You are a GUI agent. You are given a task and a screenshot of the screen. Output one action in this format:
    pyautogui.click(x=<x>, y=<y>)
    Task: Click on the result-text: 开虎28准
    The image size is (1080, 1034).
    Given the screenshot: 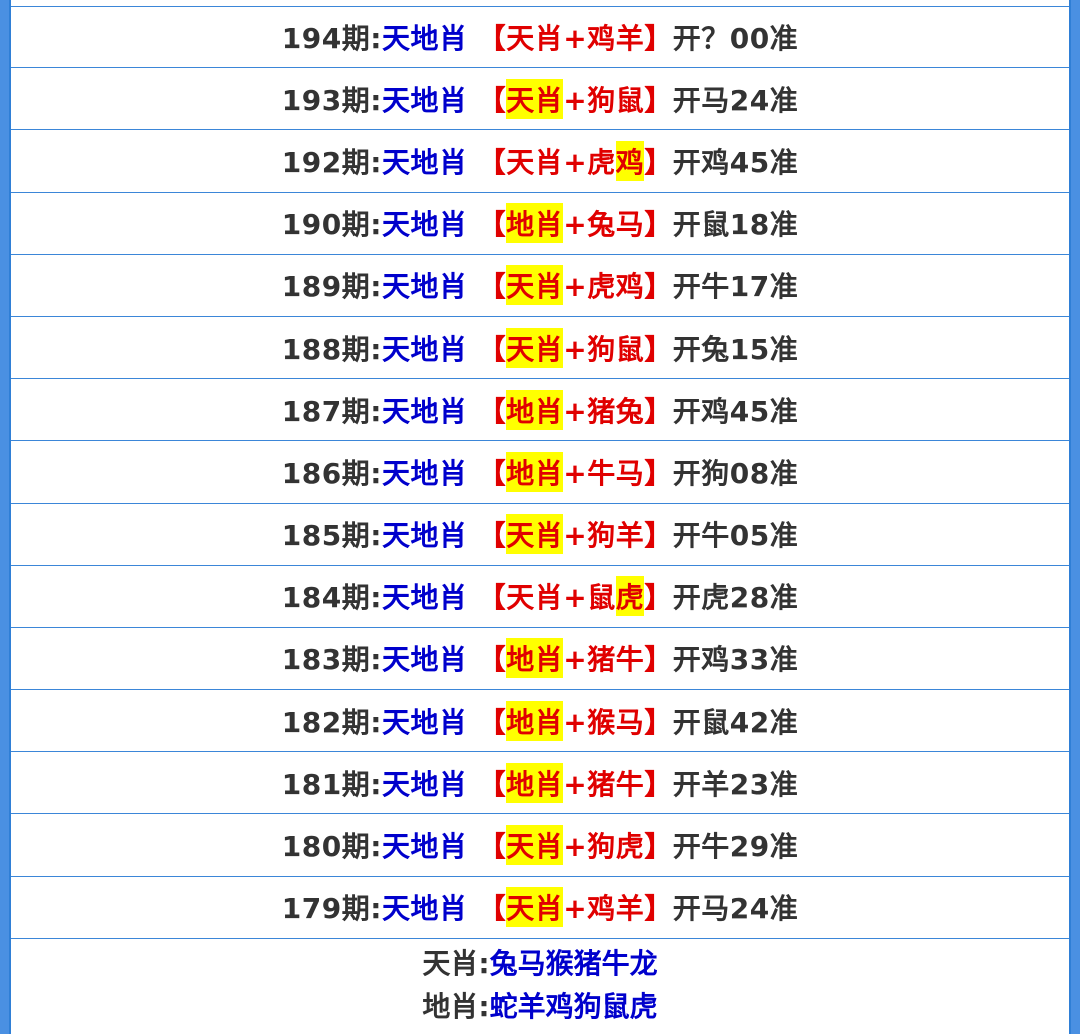 What is the action you would take?
    pyautogui.click(x=735, y=598)
    